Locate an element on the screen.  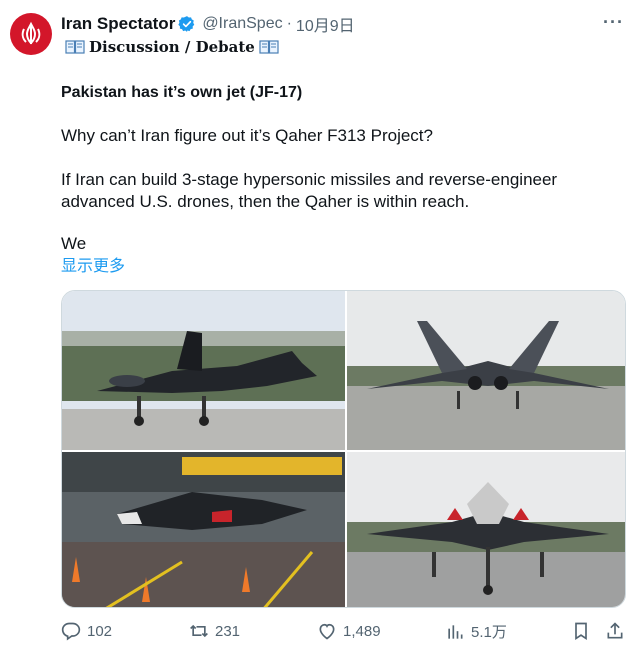
tweet-header: Iran Spectator @IranSpec · 10月9日 is located at coordinates (208, 24).